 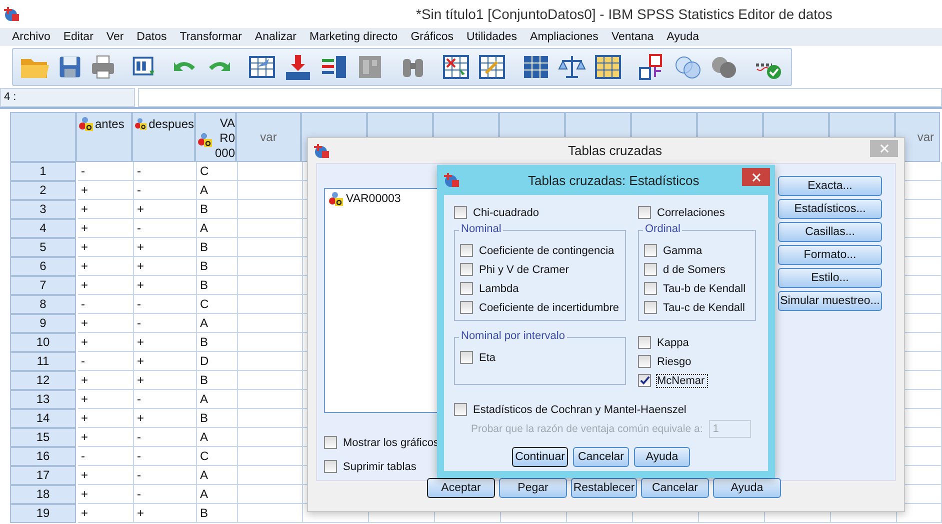 I want to click on odds-ratio-label: Probar que la razón de ventaja común equivale a:, so click(x=587, y=429).